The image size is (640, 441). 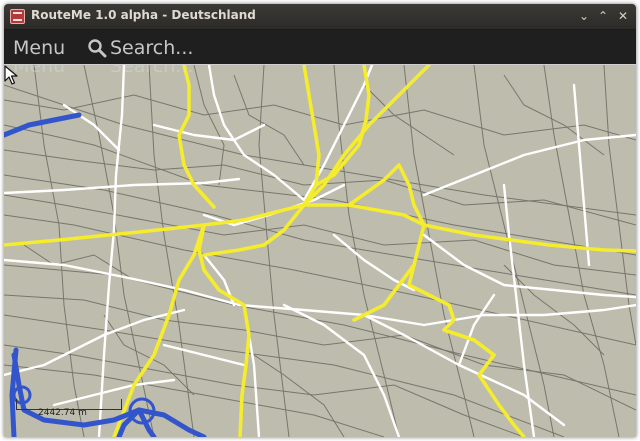 What do you see at coordinates (320, 17) in the screenshot?
I see `title-bar: RouteMe 1.0 alpha - Deutschland ⌄ ⌃ ✕` at bounding box center [320, 17].